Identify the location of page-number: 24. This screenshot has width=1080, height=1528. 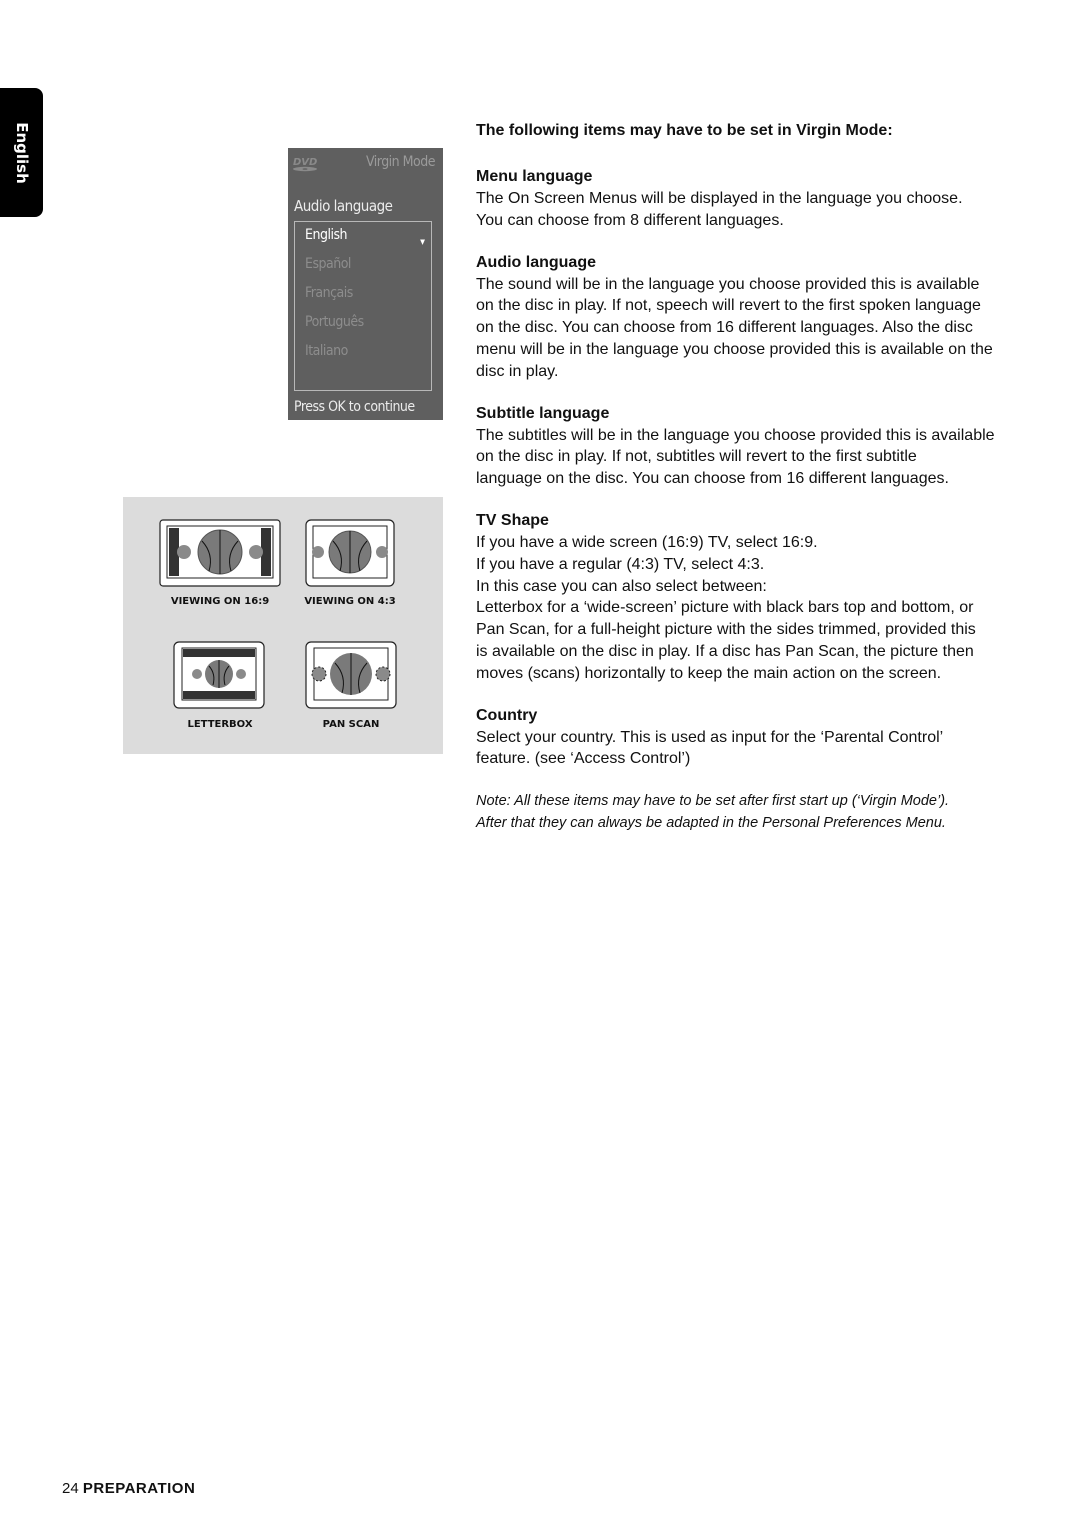
(70, 1488).